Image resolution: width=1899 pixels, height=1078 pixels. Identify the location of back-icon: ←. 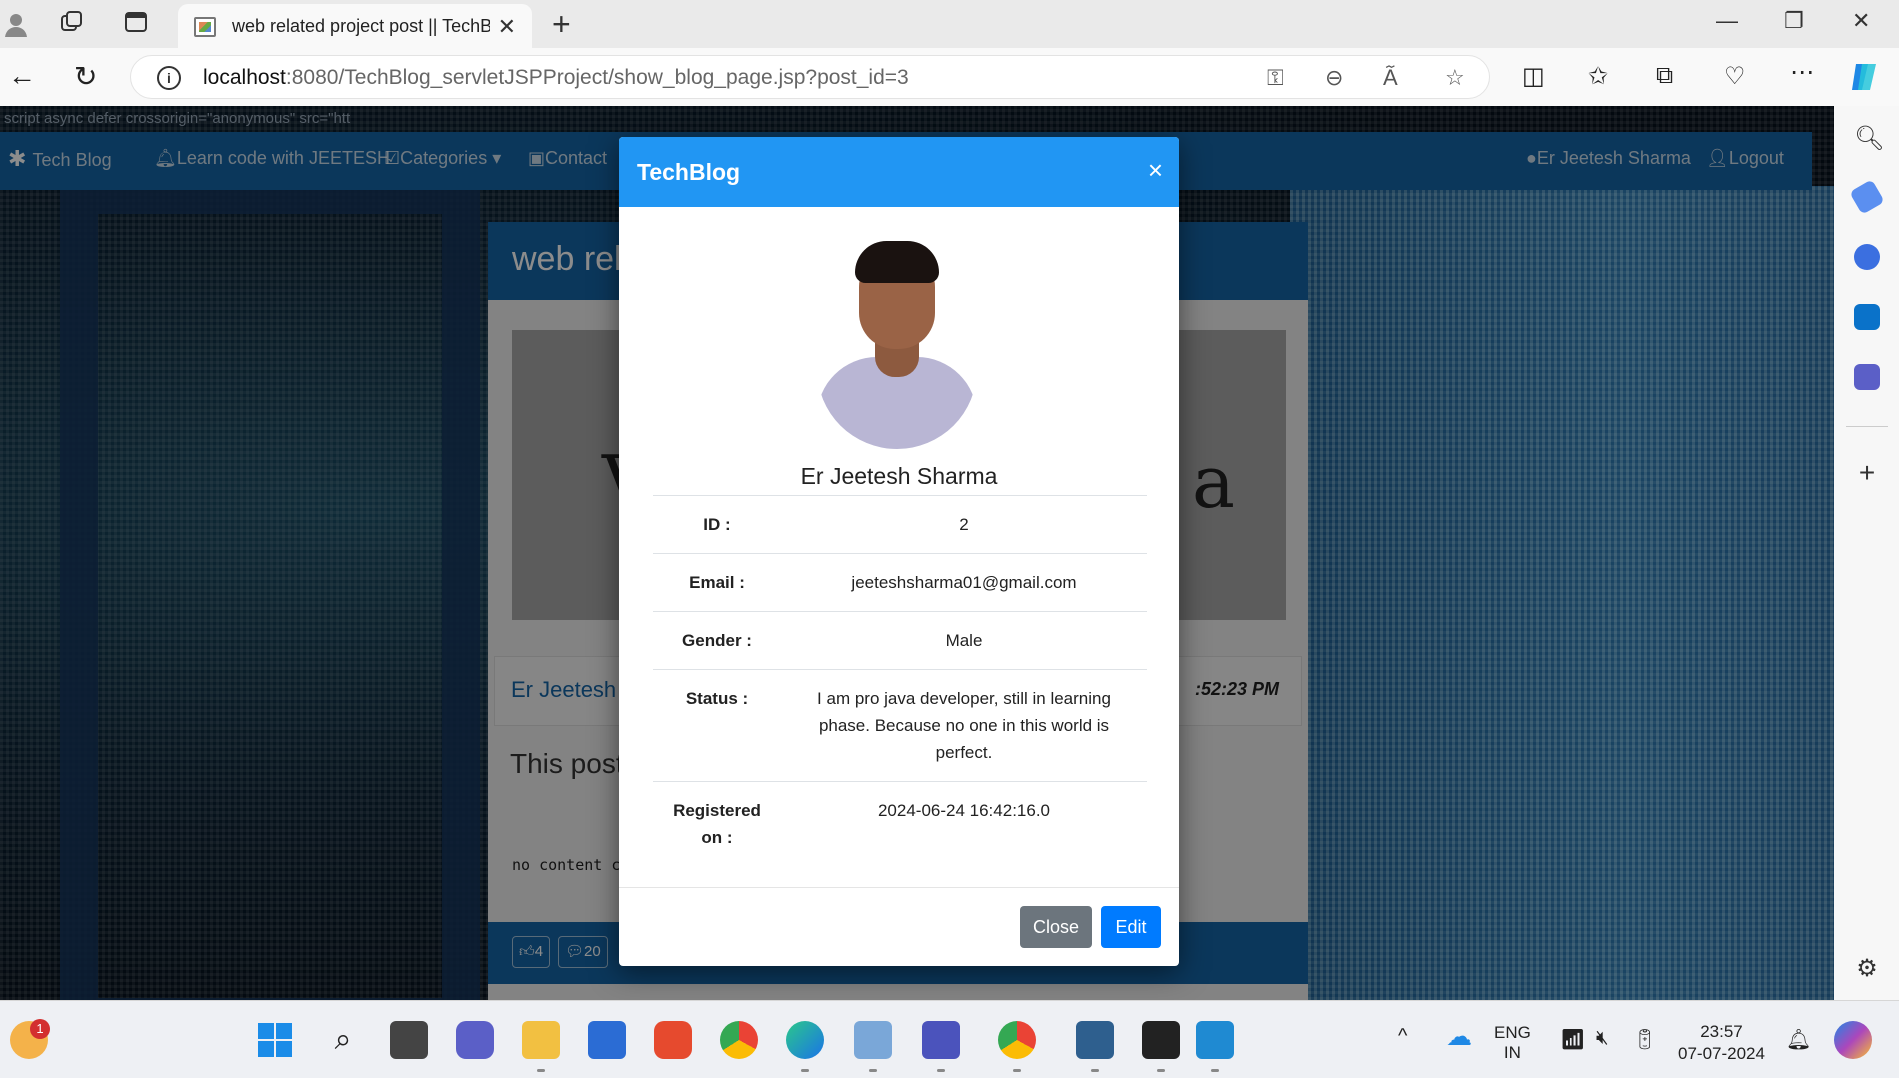
(22, 76).